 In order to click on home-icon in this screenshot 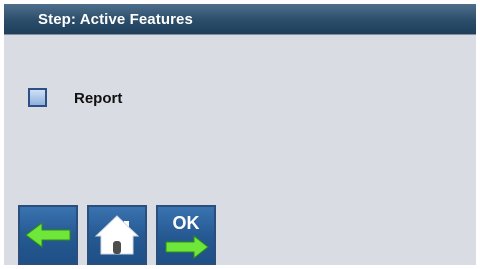, I will do `click(117, 235)`.